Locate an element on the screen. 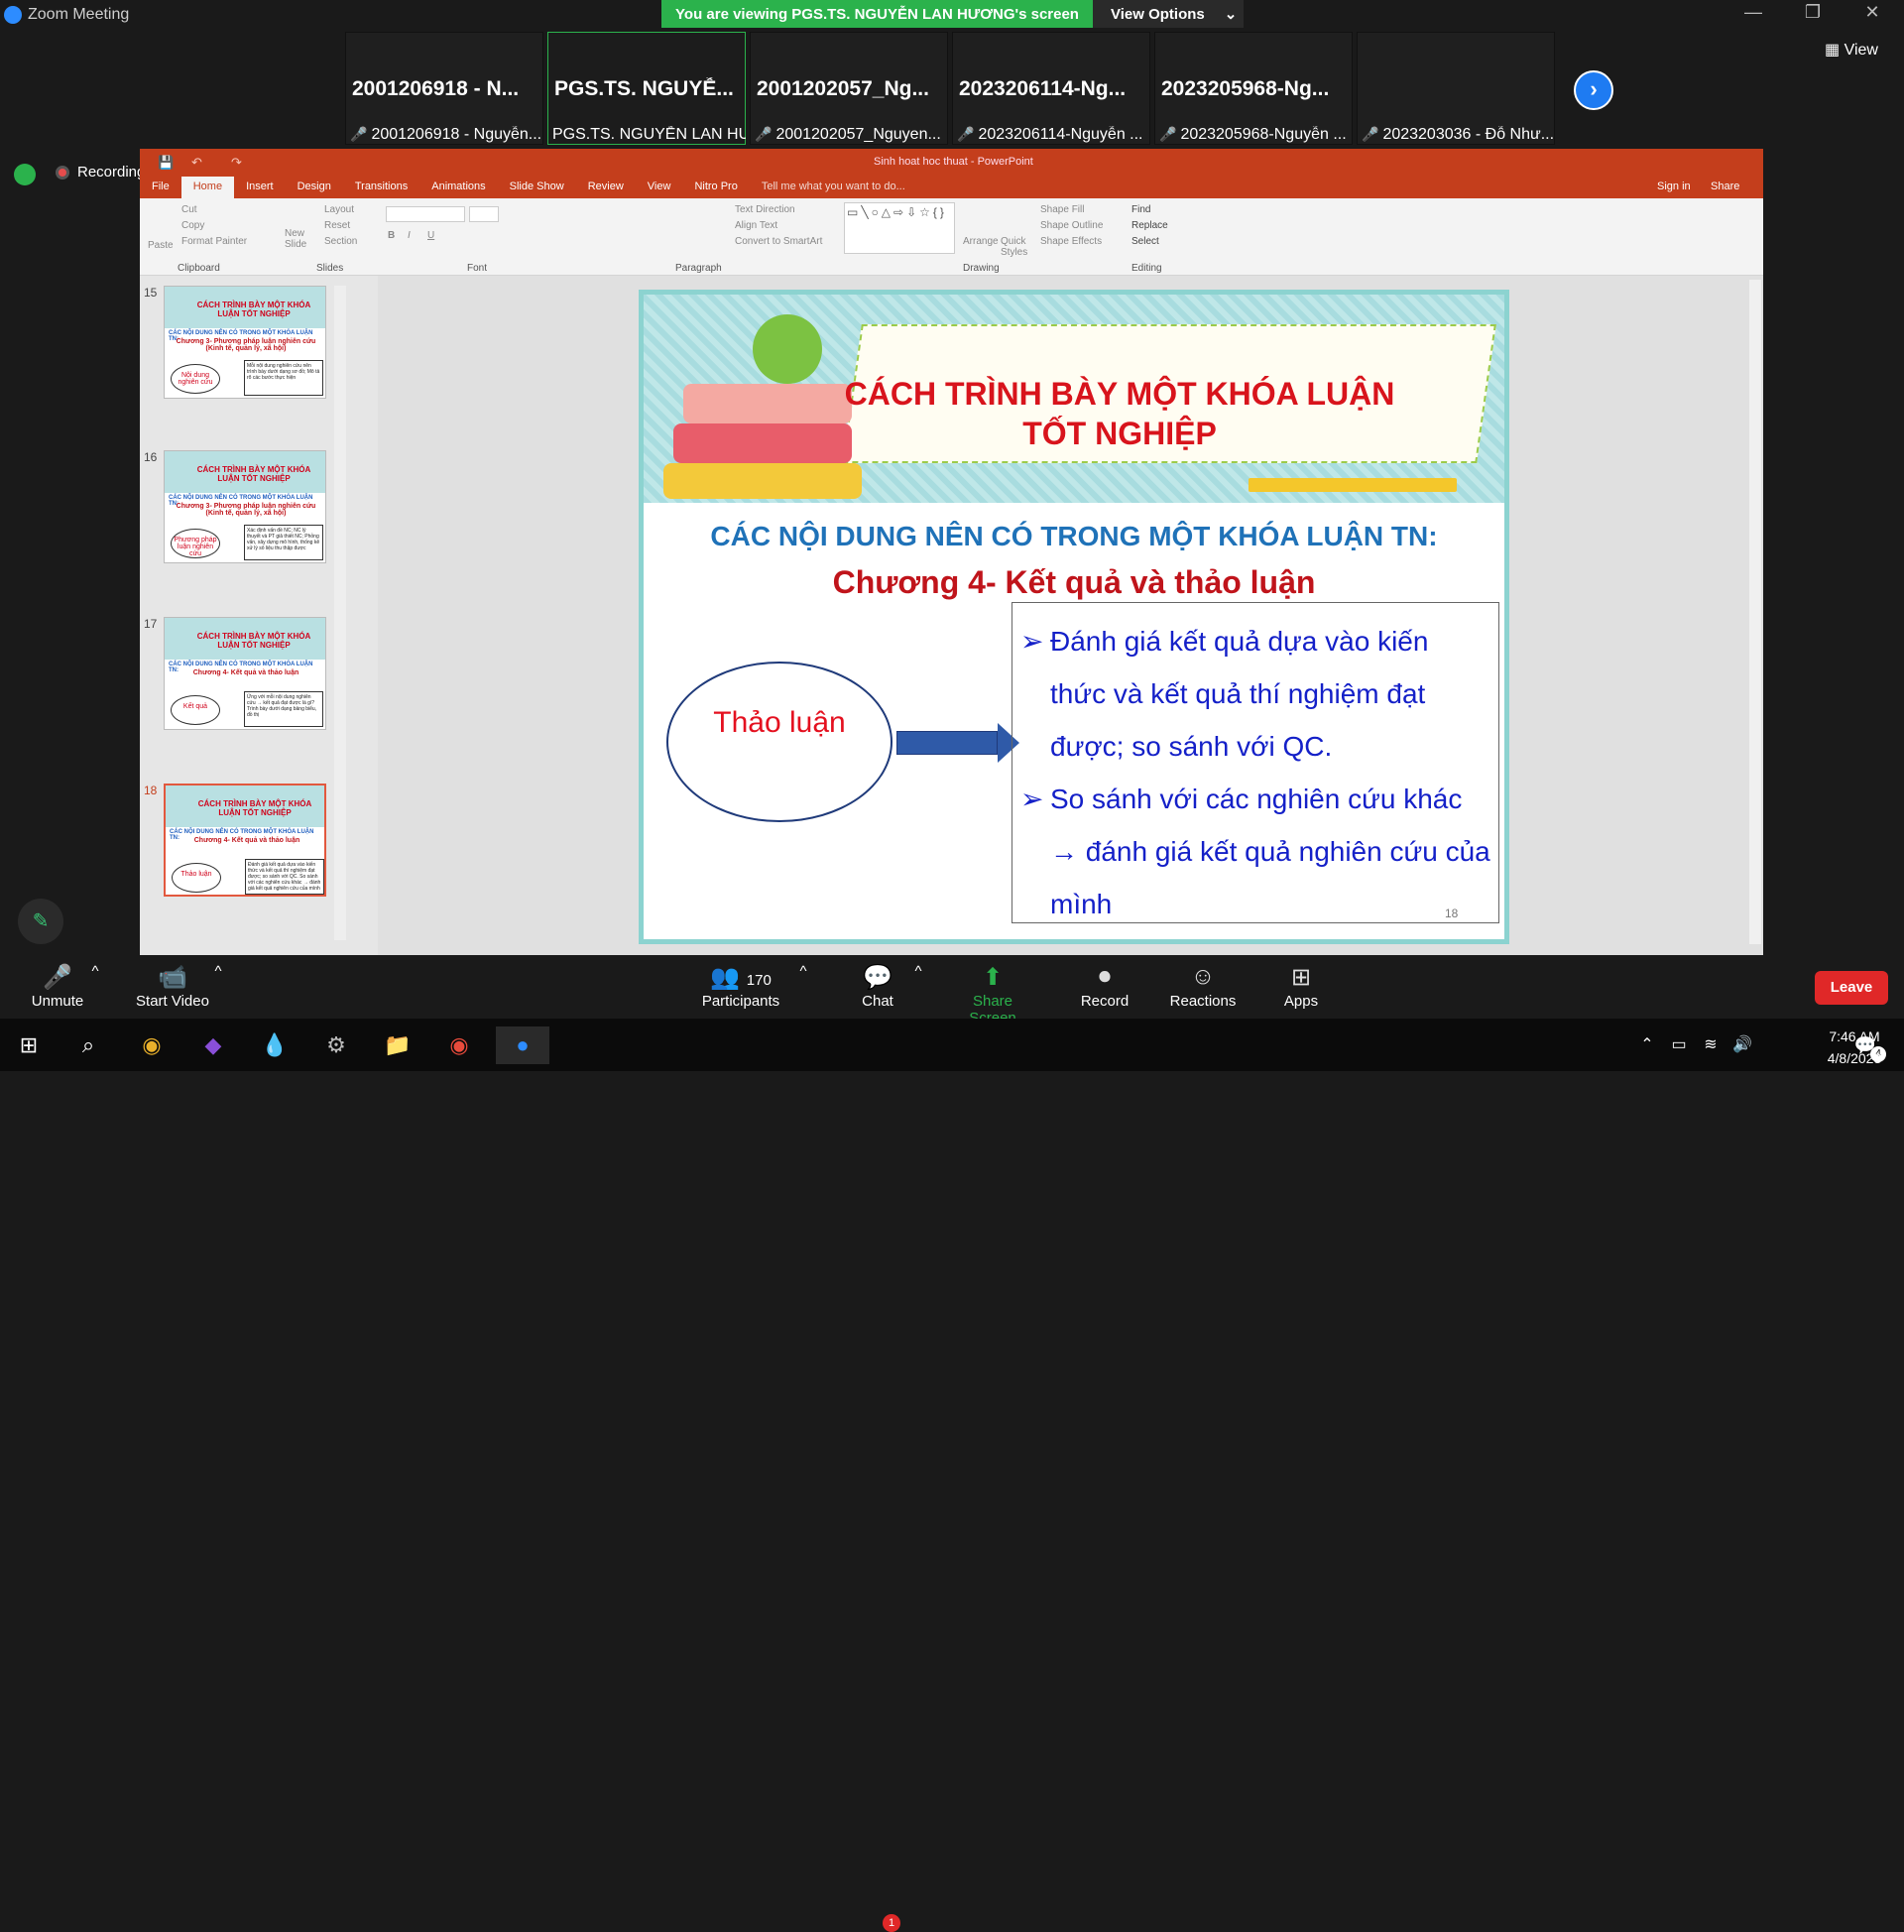 The height and width of the screenshot is (1932, 1904). font-size-select is located at coordinates (484, 214).